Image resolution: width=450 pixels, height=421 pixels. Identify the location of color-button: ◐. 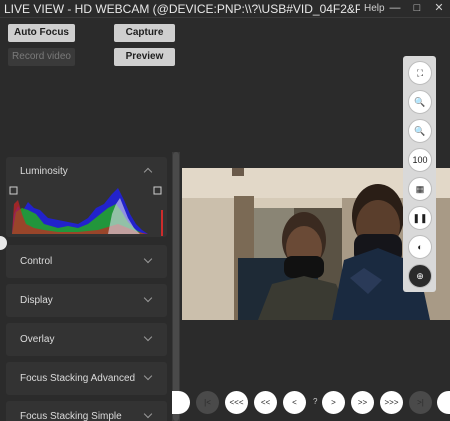
(420, 247).